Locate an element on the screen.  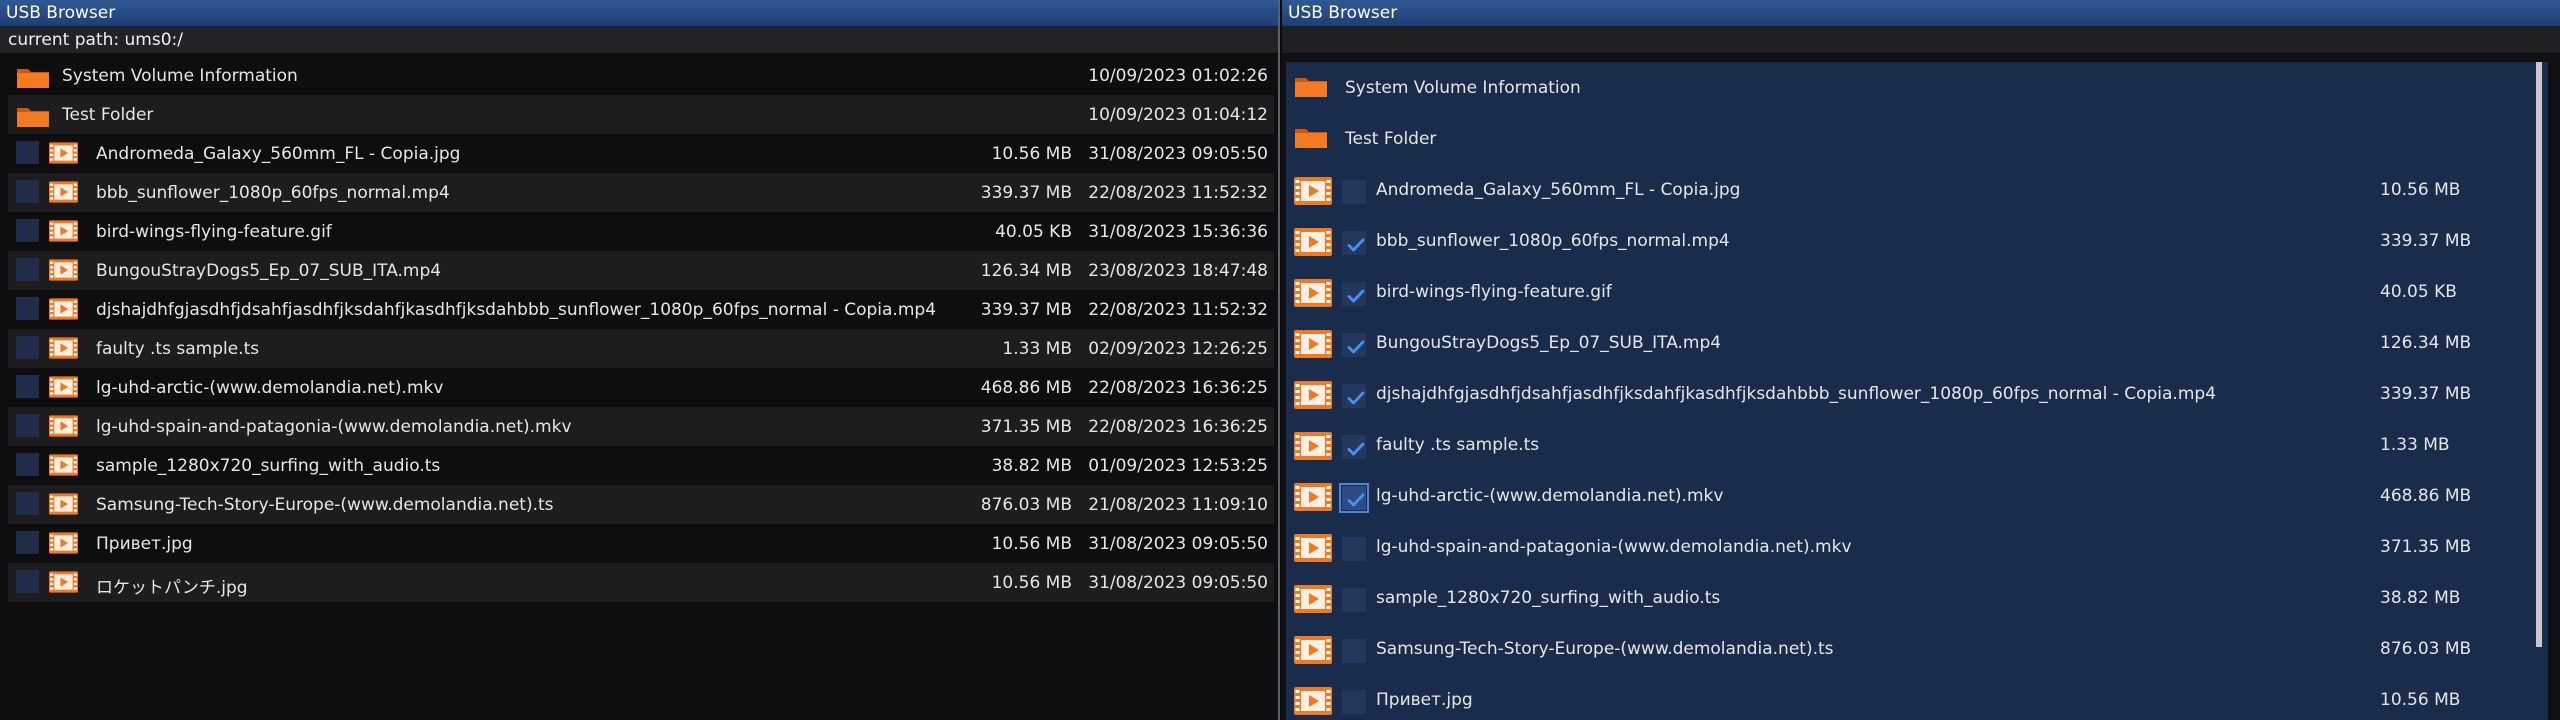
file-row: ロケットパンチ.jpg 10.56 MB 31/08/2023 09:05:50 is located at coordinates (641, 582).